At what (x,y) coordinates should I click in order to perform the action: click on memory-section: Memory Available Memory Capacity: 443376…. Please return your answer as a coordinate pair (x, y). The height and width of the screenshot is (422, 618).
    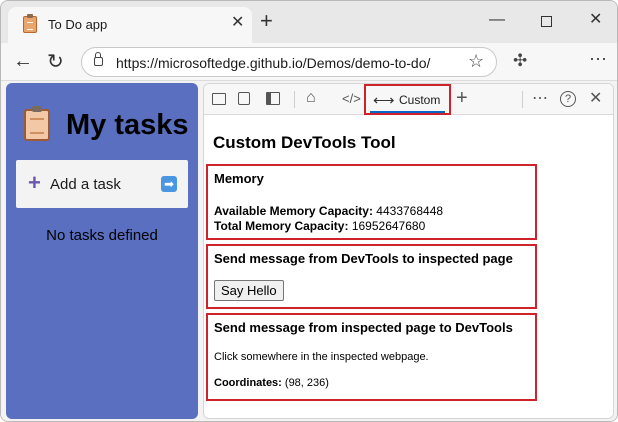
    Looking at the image, I should click on (371, 202).